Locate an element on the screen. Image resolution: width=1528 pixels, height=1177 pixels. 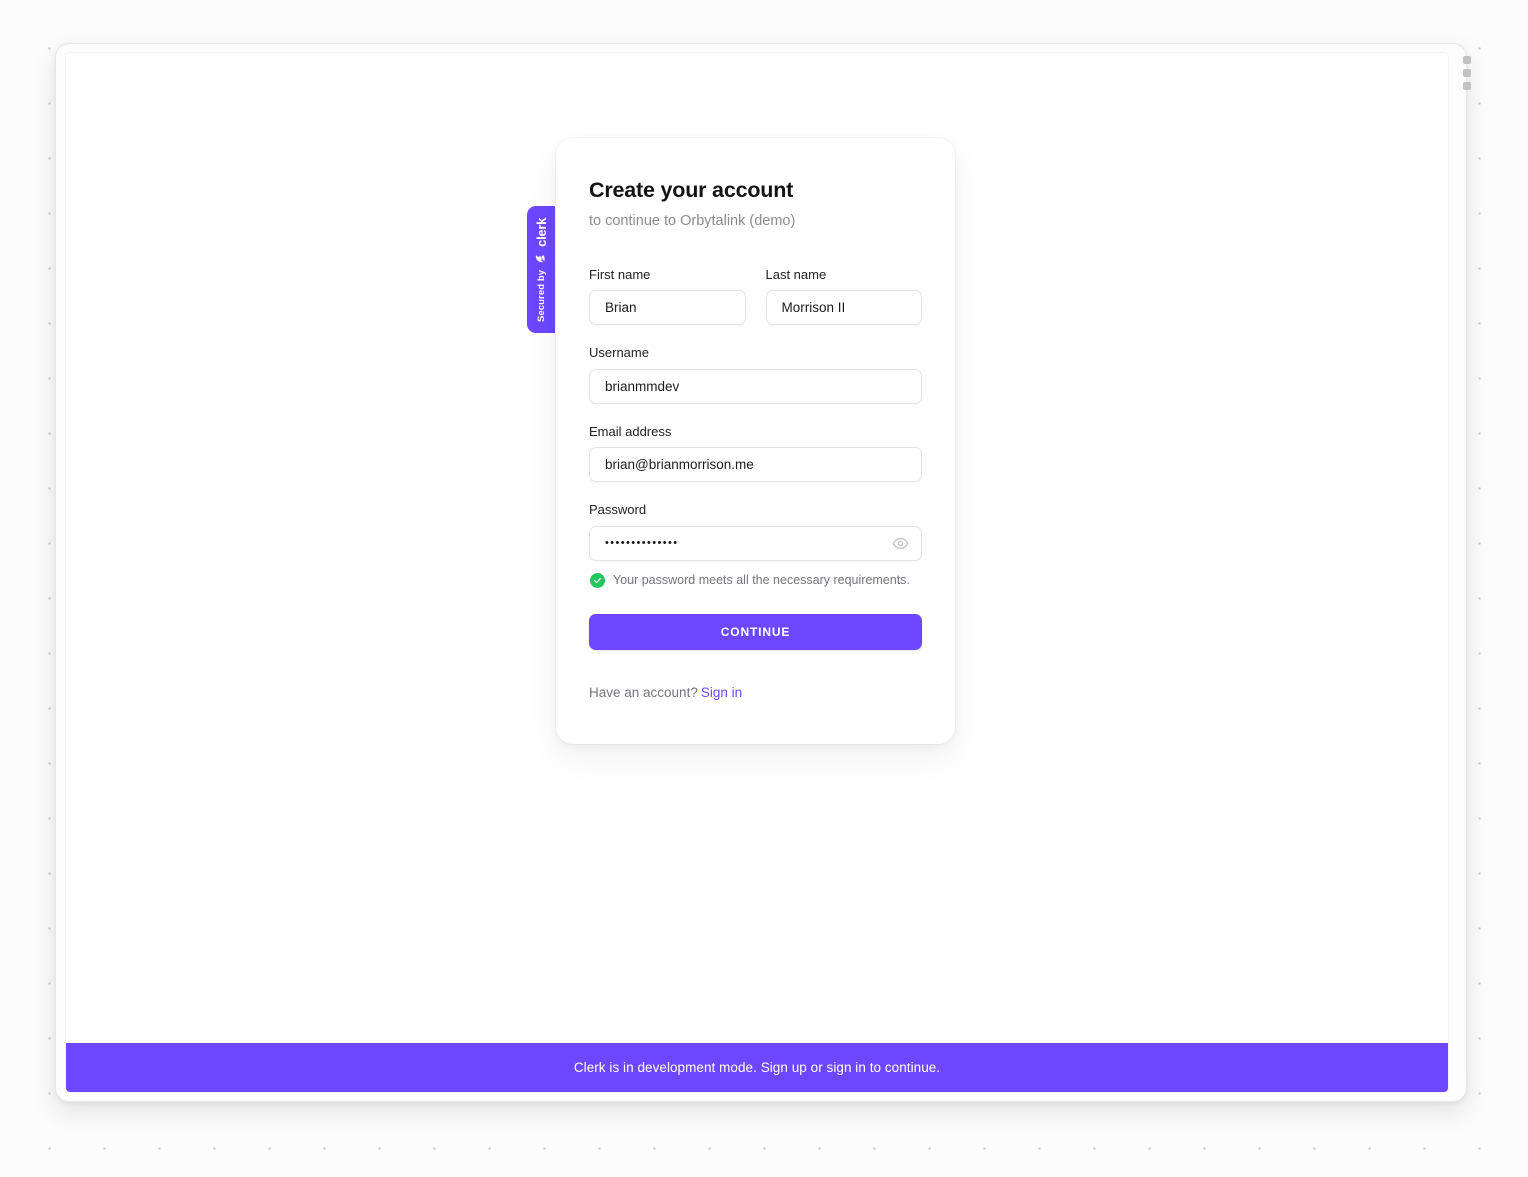
page-title: Create your account is located at coordinates (691, 190).